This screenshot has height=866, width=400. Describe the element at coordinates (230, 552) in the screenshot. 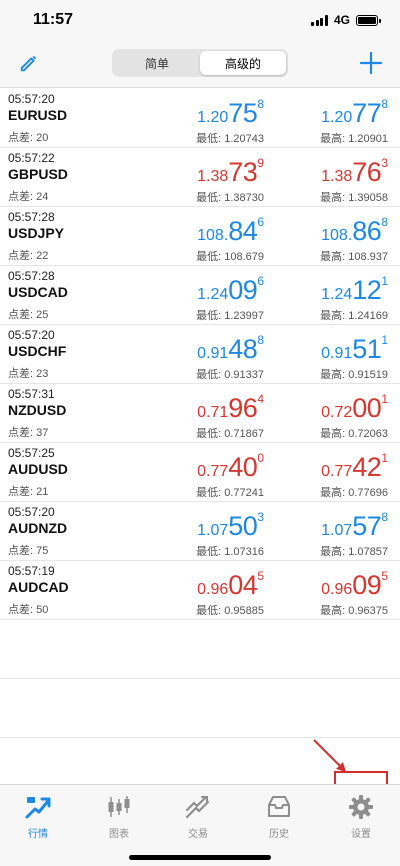

I see `quote-low: 最低: 1.07316` at that location.